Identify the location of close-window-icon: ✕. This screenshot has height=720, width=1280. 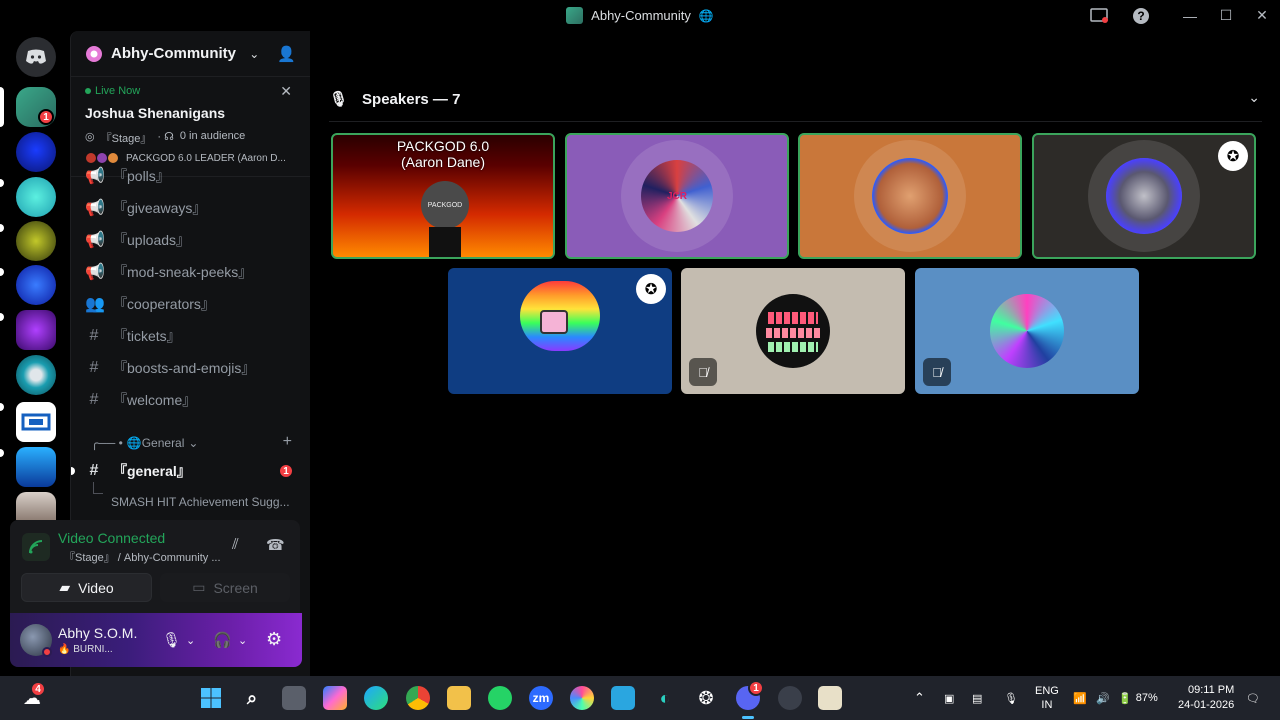
(1262, 15).